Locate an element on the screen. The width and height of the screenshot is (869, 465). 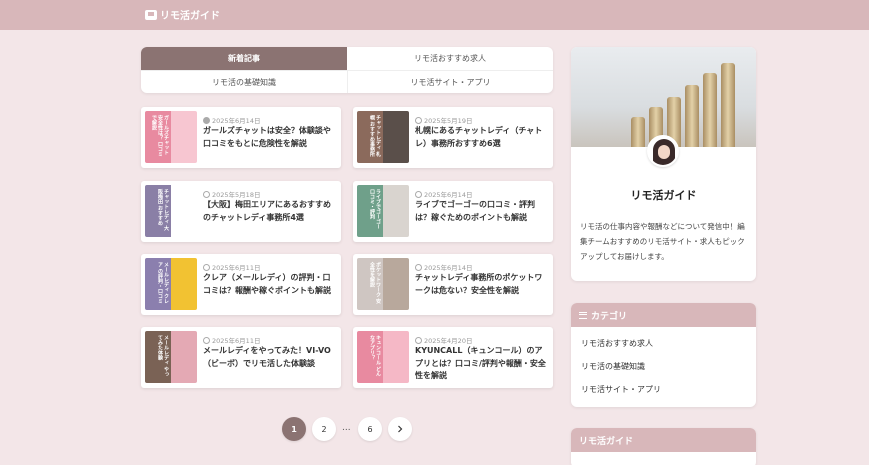
category-header: カテゴリ is located at coordinates (663, 315).